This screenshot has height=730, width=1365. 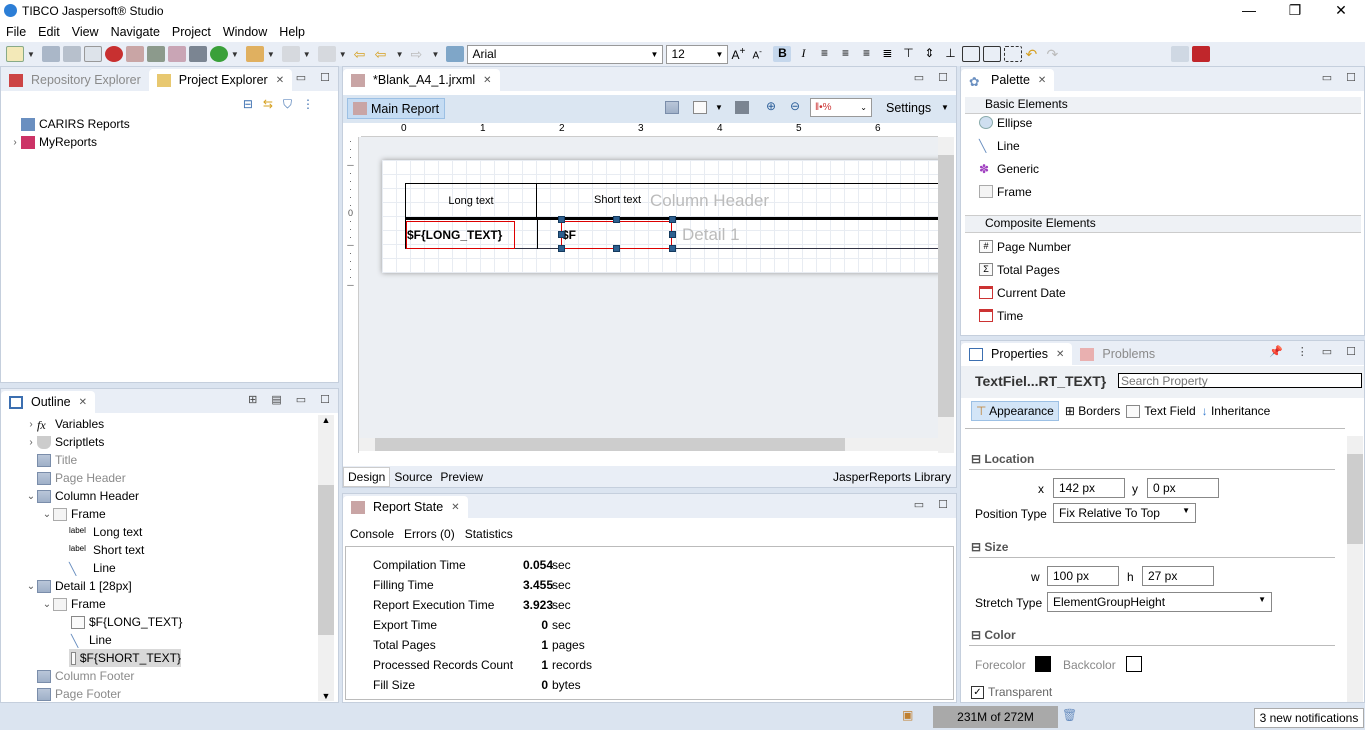 I want to click on new-data-adapter-icon, so click(x=155, y=54).